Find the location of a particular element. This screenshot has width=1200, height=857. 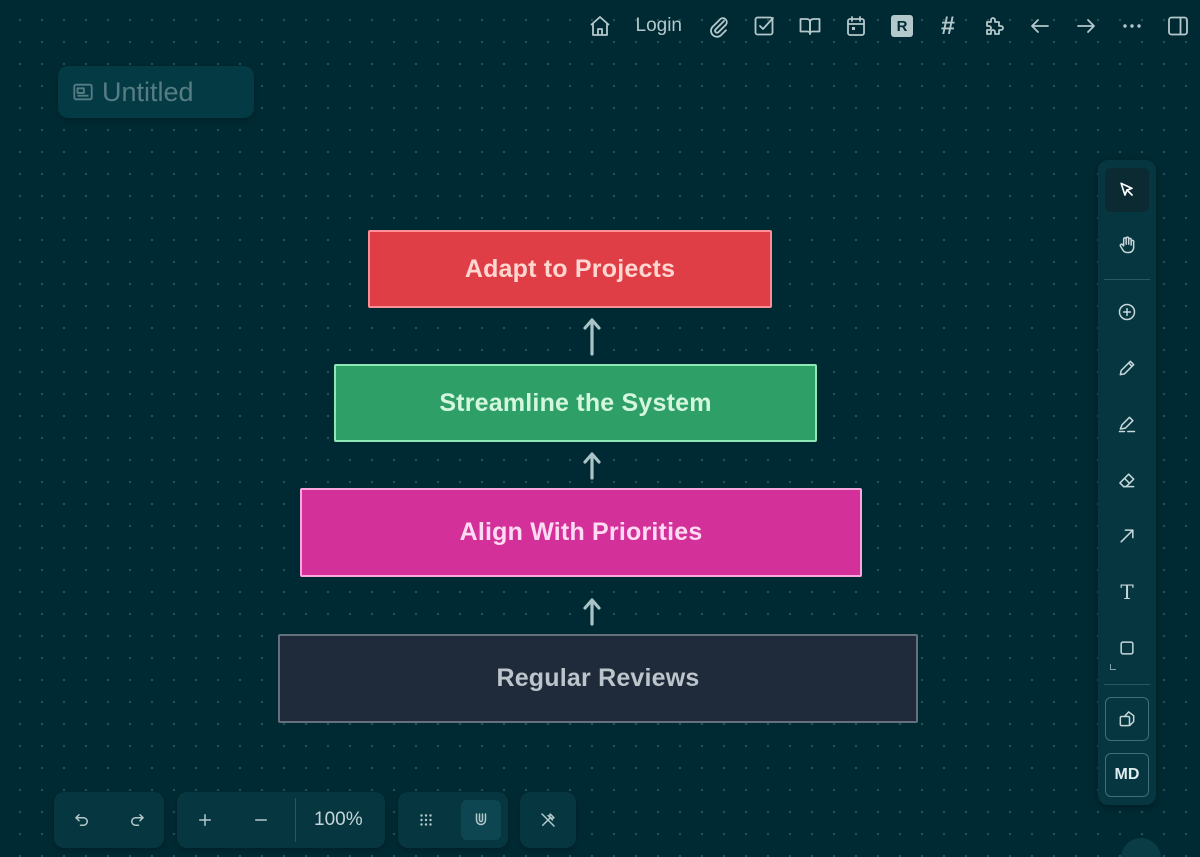

tools-off-icon is located at coordinates (548, 820).